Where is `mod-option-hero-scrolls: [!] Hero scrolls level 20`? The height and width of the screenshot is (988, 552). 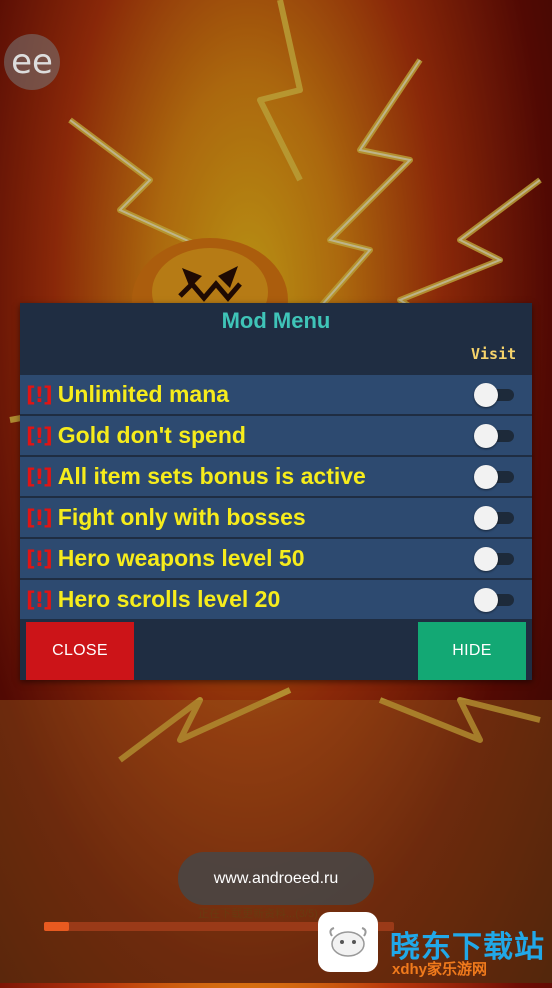 mod-option-hero-scrolls: [!] Hero scrolls level 20 is located at coordinates (276, 599).